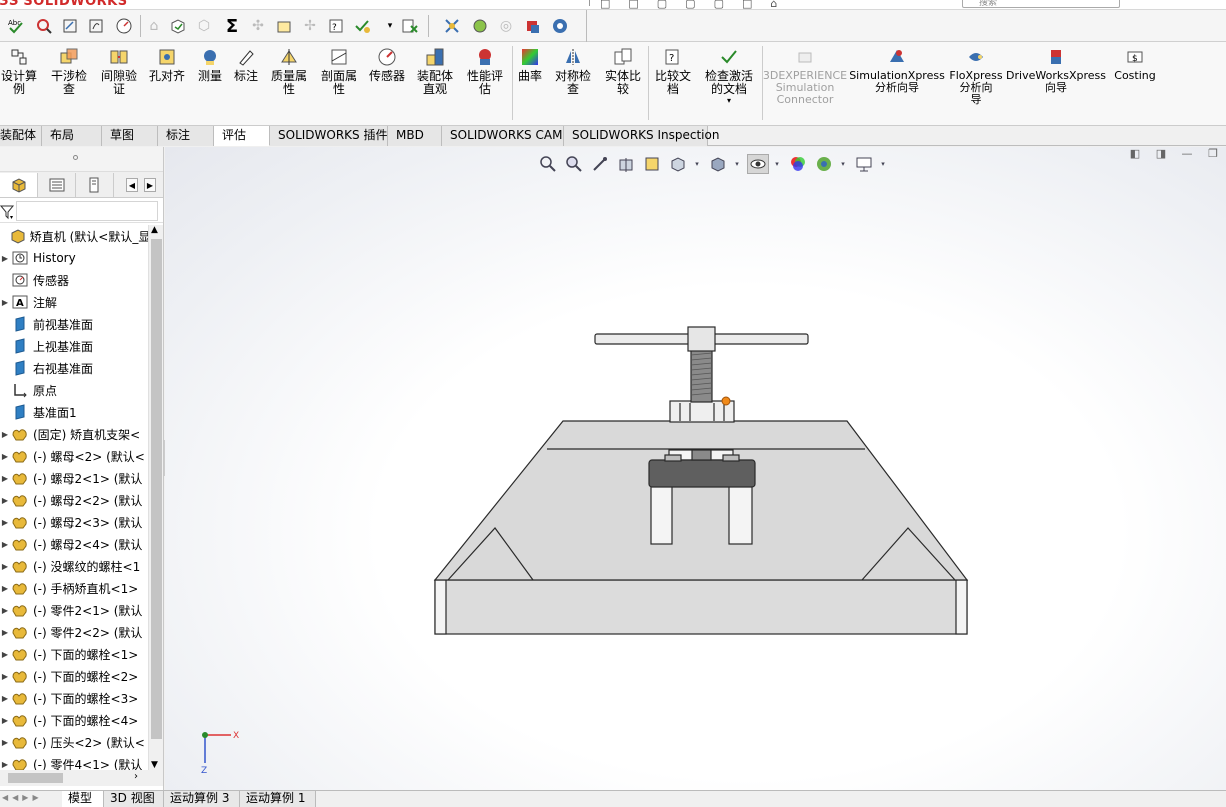 The image size is (1226, 807). Describe the element at coordinates (701, 607) in the screenshot. I see `base-plate` at that location.